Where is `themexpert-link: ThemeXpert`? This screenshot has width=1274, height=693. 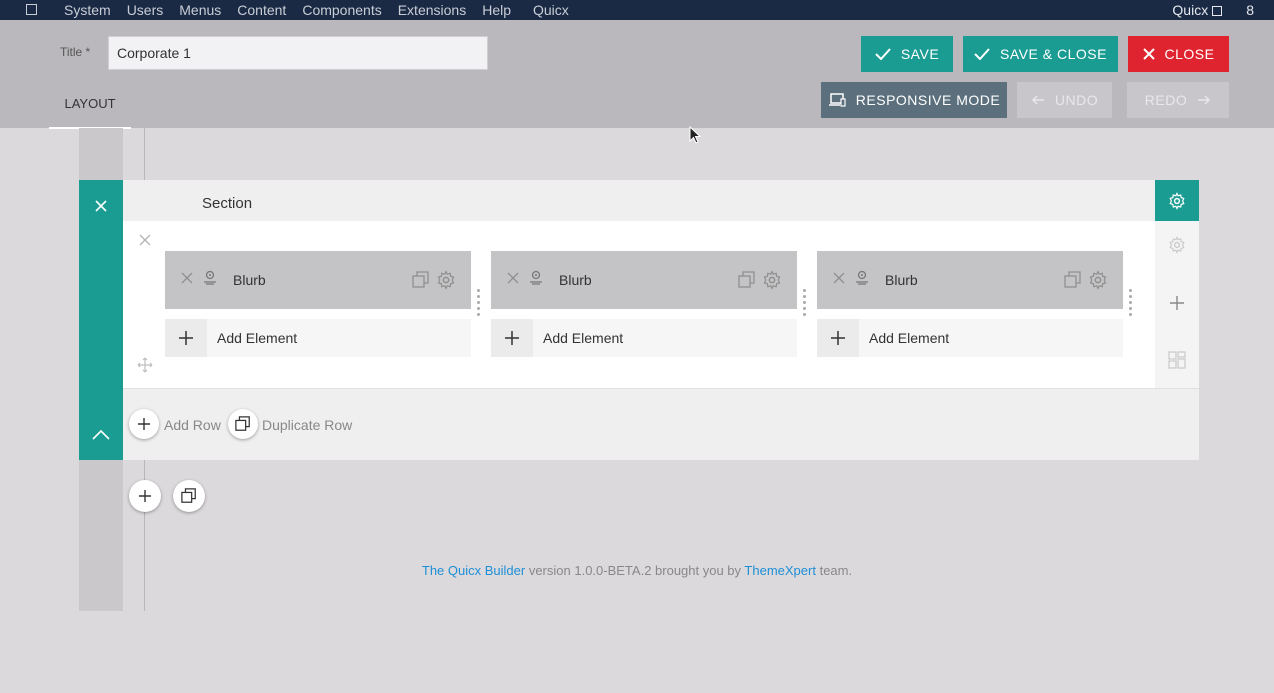
themexpert-link: ThemeXpert is located at coordinates (780, 570).